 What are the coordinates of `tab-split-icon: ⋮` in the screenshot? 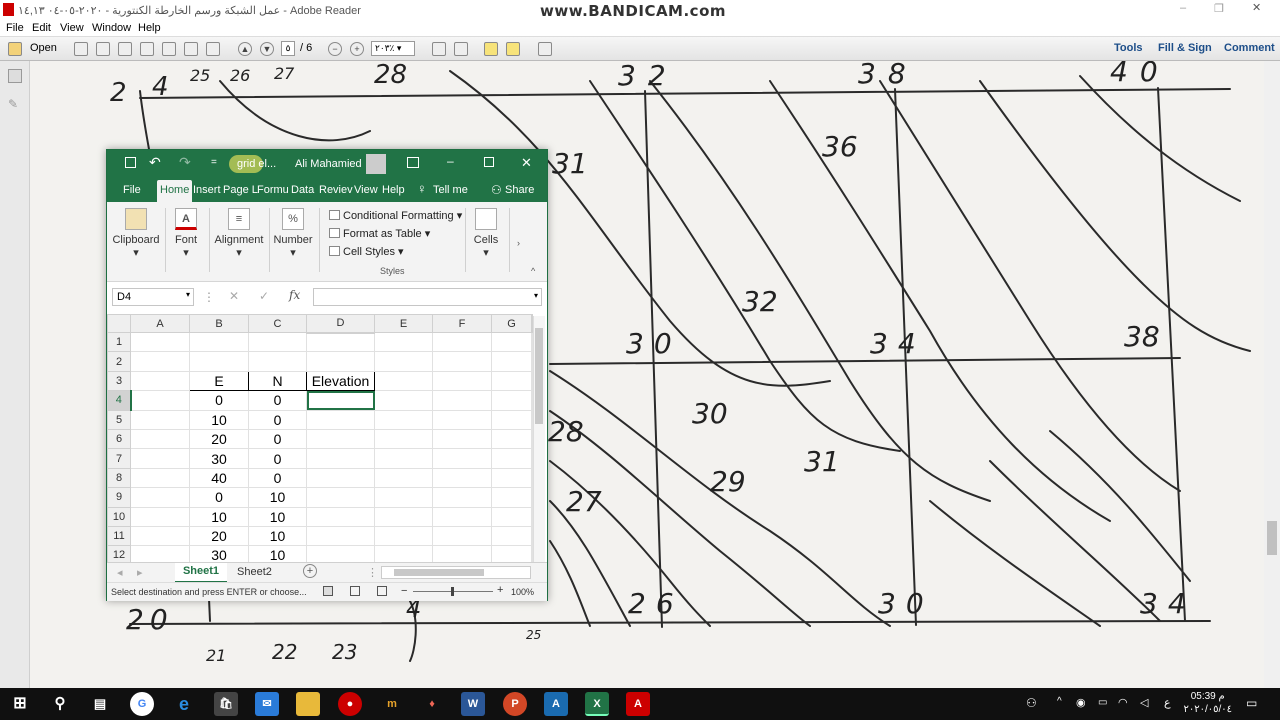 It's located at (372, 572).